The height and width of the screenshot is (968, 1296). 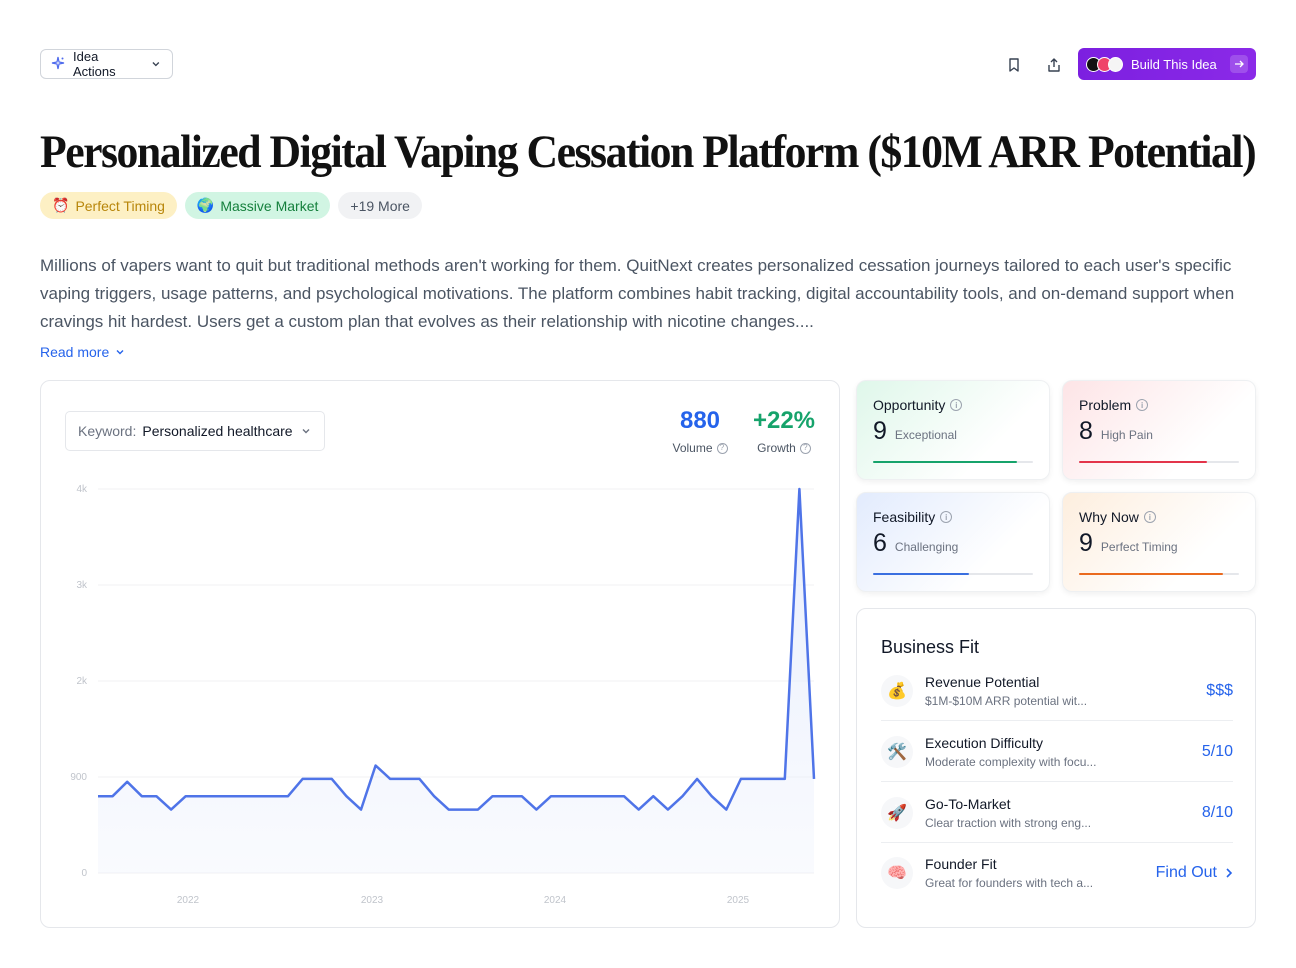 I want to click on business-fit-title: Business Fit, so click(x=930, y=647).